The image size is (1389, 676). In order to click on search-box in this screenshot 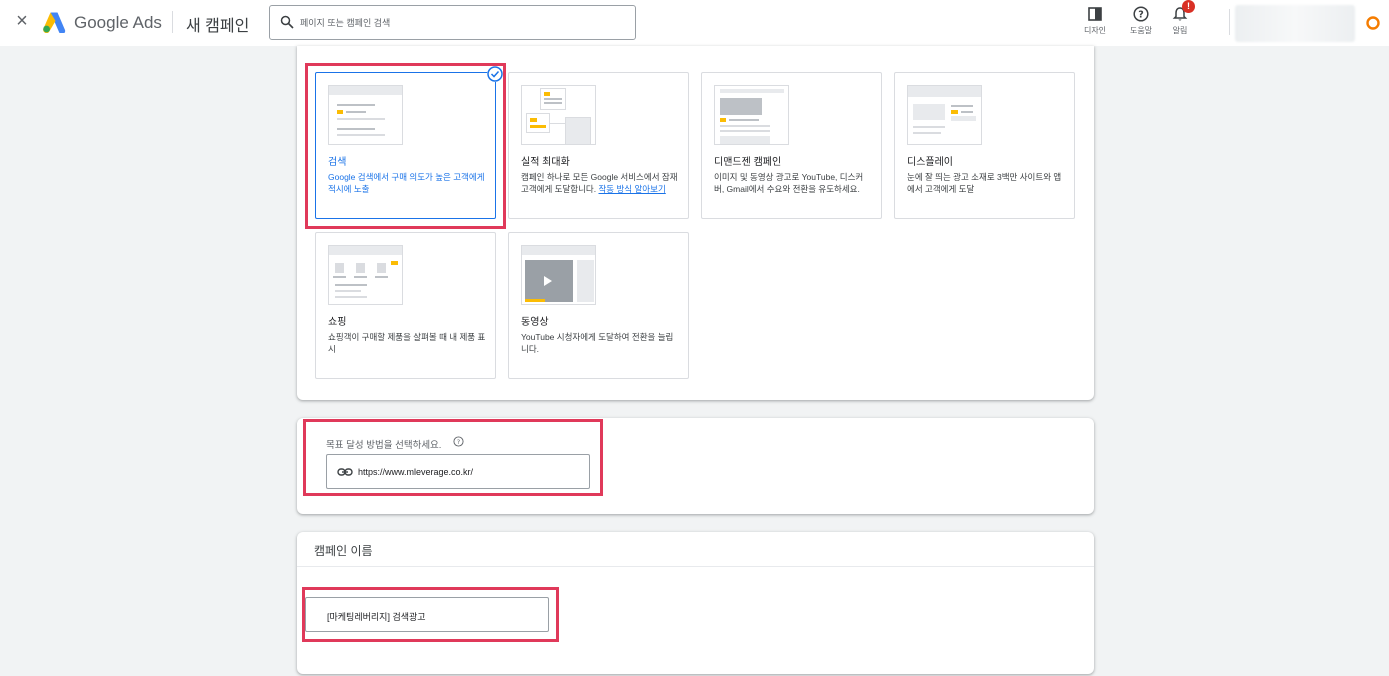, I will do `click(452, 22)`.